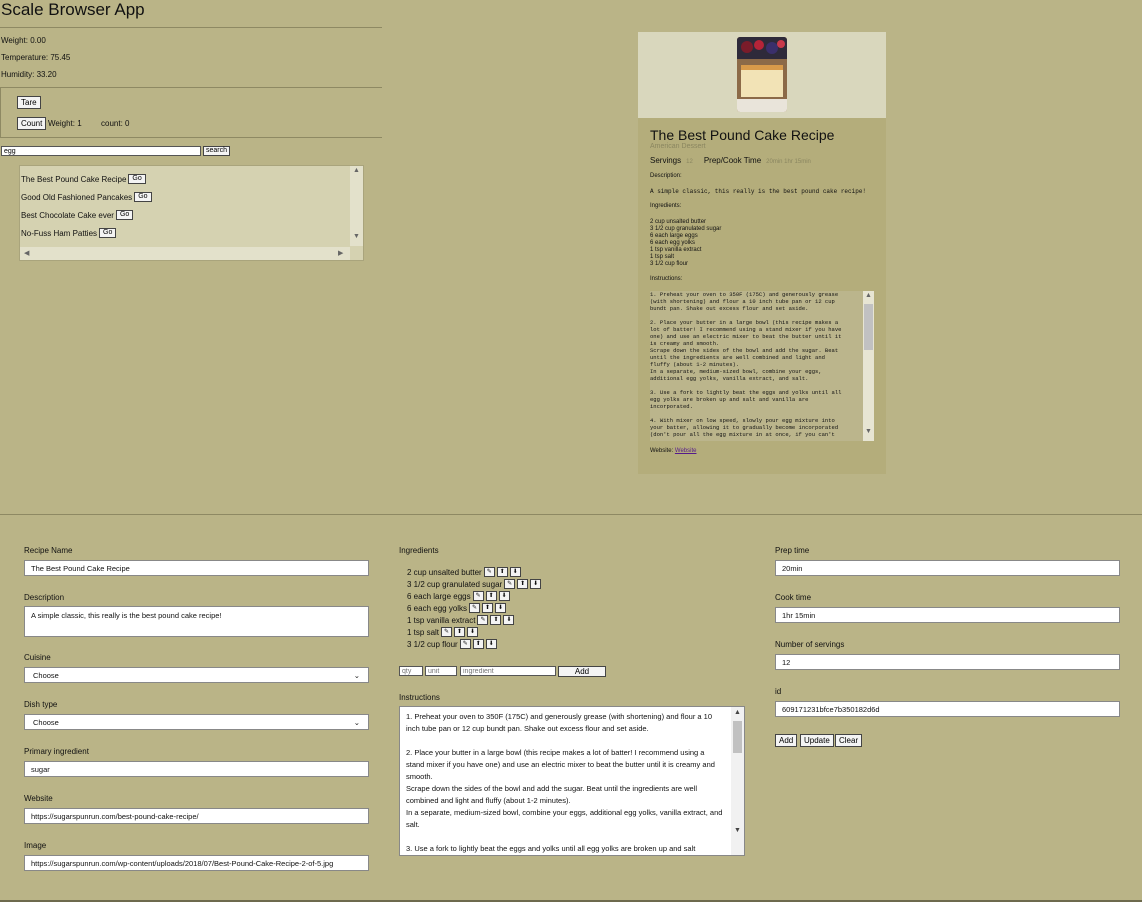 The image size is (1142, 902). Describe the element at coordinates (686, 451) in the screenshot. I see `website-link: Website` at that location.